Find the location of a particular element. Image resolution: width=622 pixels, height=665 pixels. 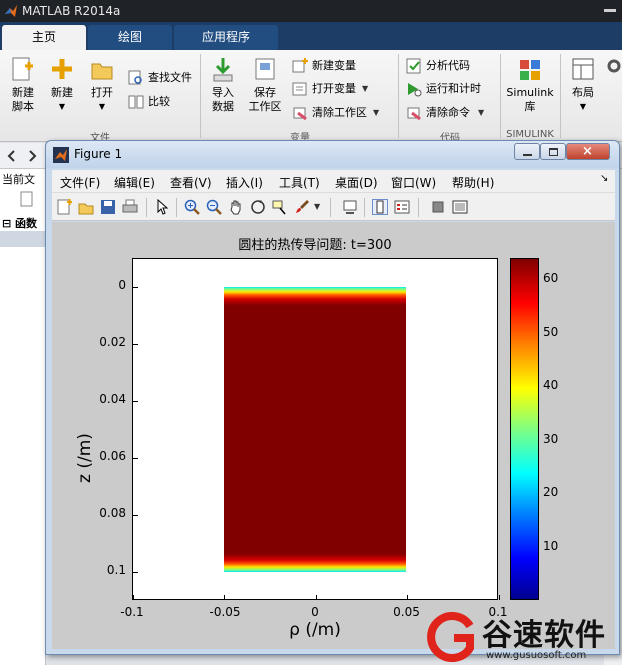

file-icon is located at coordinates (26, 199).